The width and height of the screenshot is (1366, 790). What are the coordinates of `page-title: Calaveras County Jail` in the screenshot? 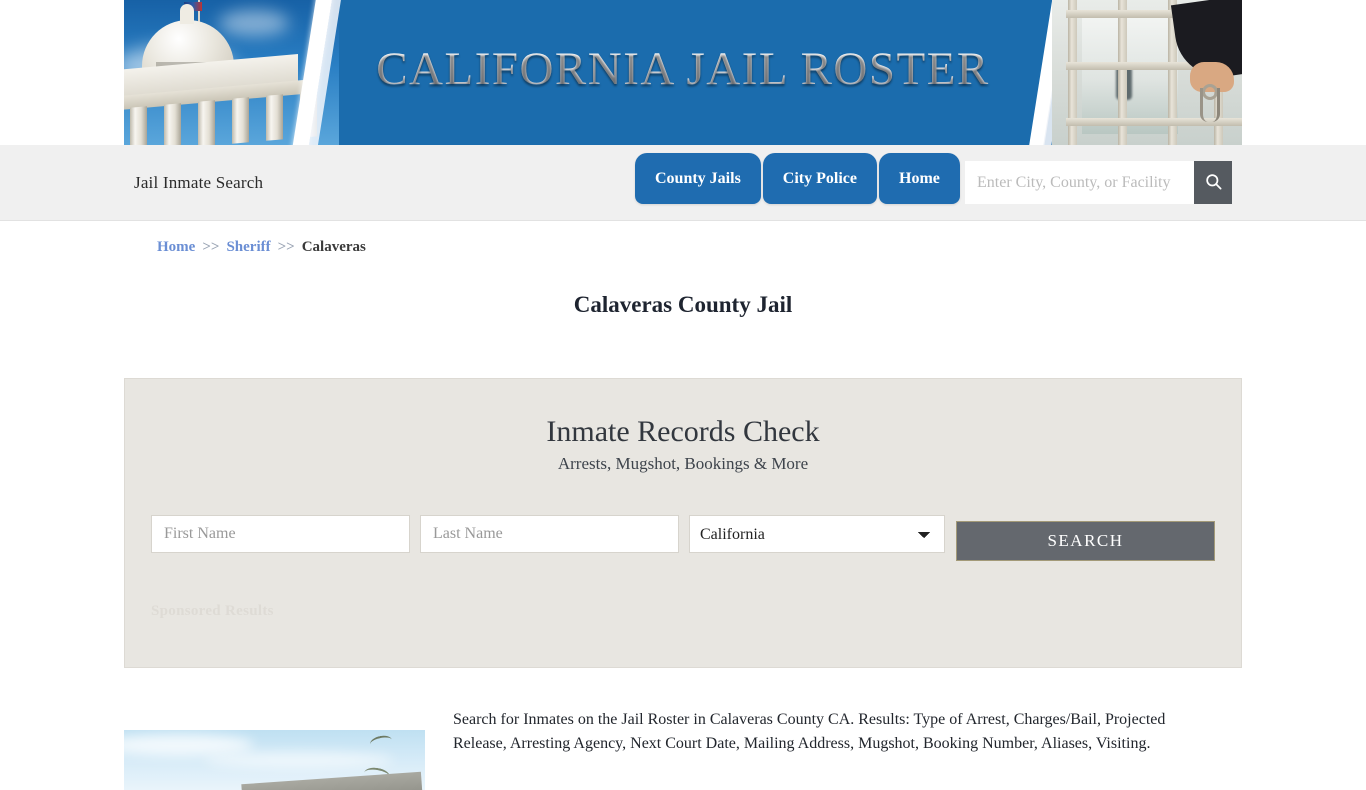 It's located at (683, 304).